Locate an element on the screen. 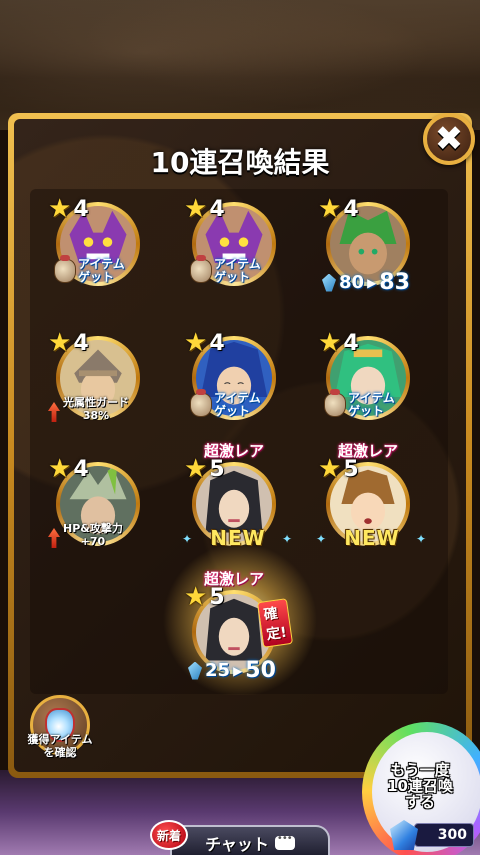 The width and height of the screenshot is (480, 855). close-icon: ✖ is located at coordinates (449, 139).